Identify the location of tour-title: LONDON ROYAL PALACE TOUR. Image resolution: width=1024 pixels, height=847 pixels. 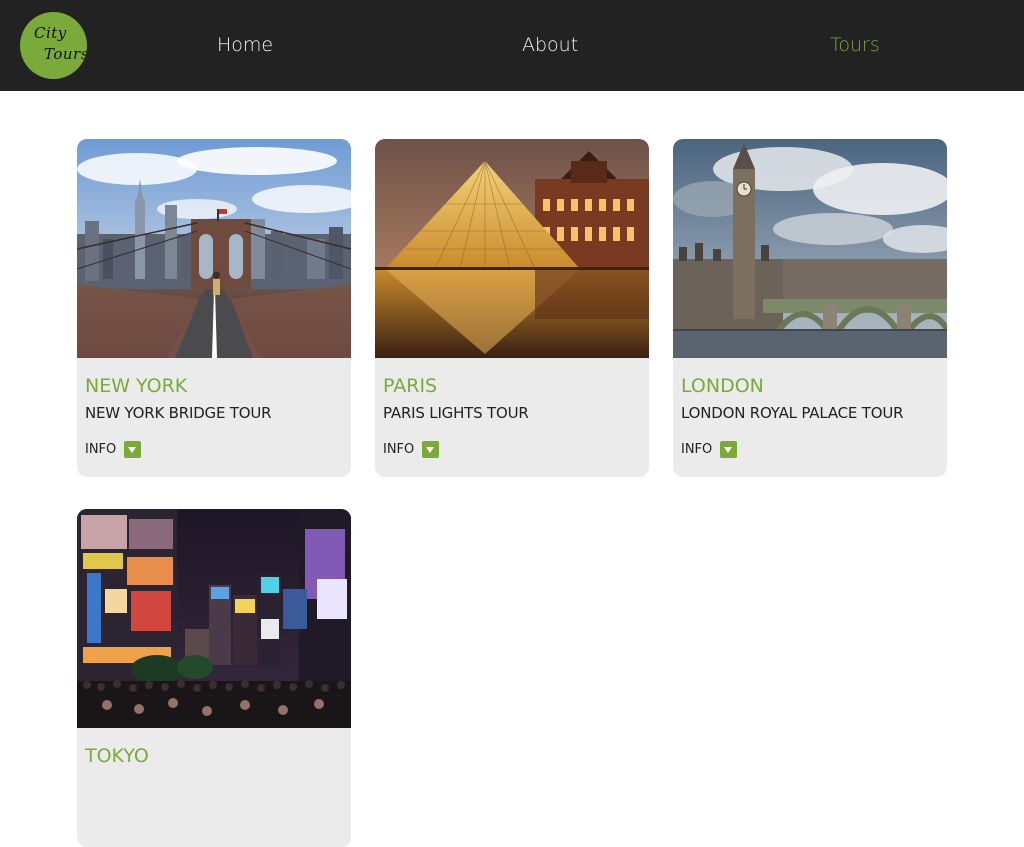
(792, 413).